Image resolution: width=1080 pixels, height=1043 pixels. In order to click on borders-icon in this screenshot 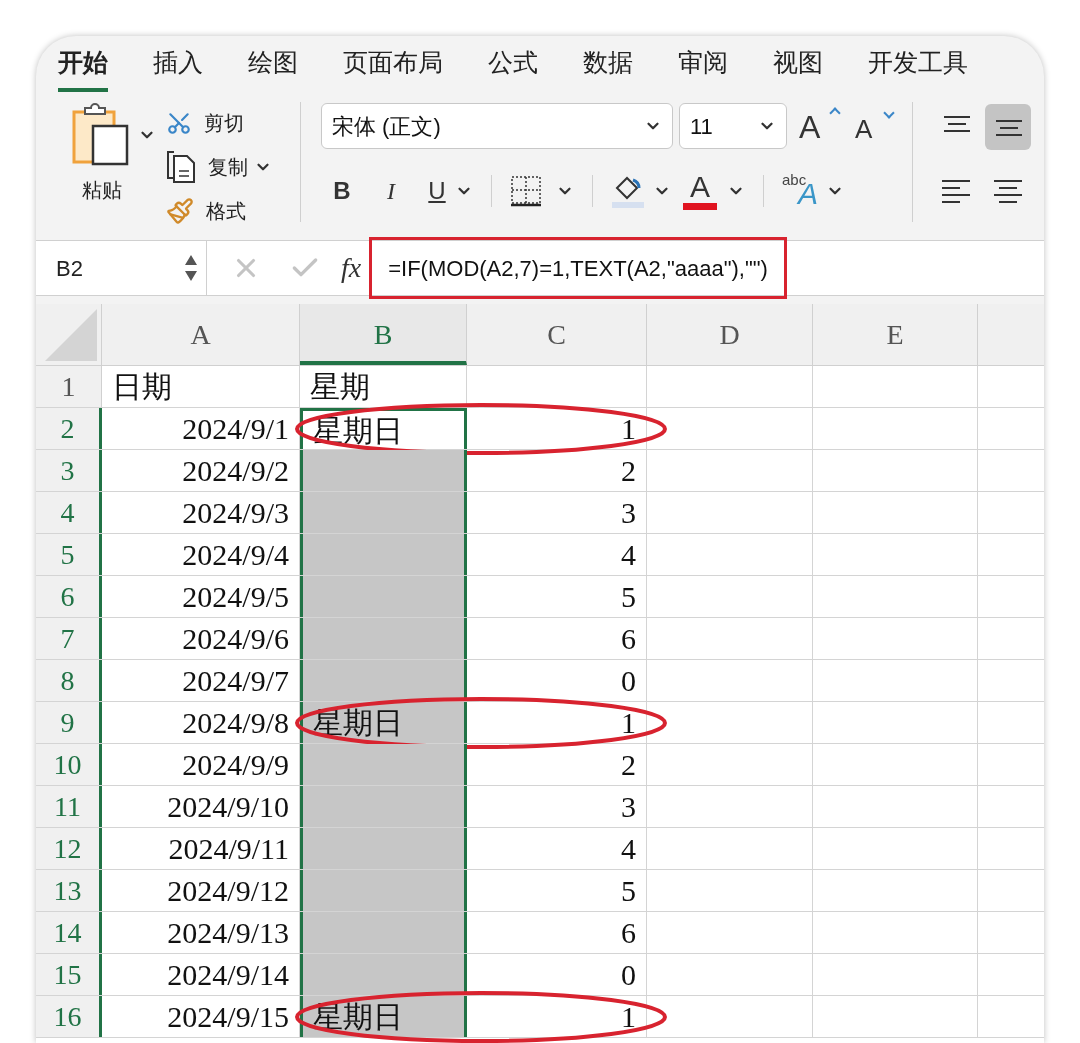, I will do `click(526, 191)`.